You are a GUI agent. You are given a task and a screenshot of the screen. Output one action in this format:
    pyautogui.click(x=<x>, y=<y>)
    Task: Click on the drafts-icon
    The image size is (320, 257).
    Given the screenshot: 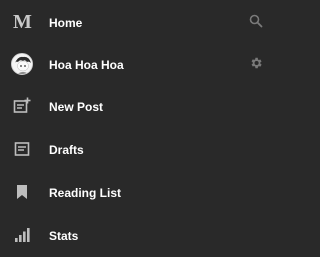 What is the action you would take?
    pyautogui.click(x=22, y=149)
    